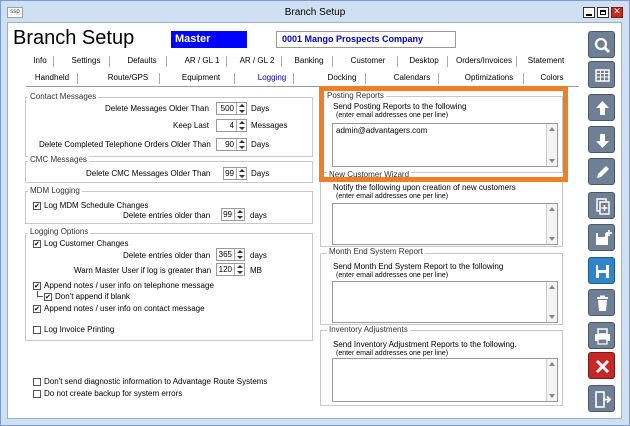  I want to click on tab-desktop: Desktop, so click(424, 61).